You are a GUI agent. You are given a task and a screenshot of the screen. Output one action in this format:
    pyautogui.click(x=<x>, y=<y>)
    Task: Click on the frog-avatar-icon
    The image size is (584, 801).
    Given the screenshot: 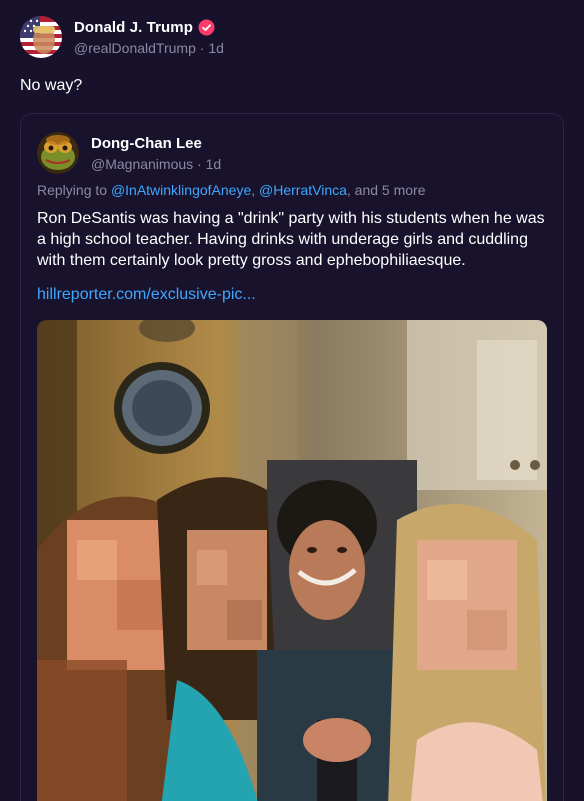 What is the action you would take?
    pyautogui.click(x=58, y=153)
    